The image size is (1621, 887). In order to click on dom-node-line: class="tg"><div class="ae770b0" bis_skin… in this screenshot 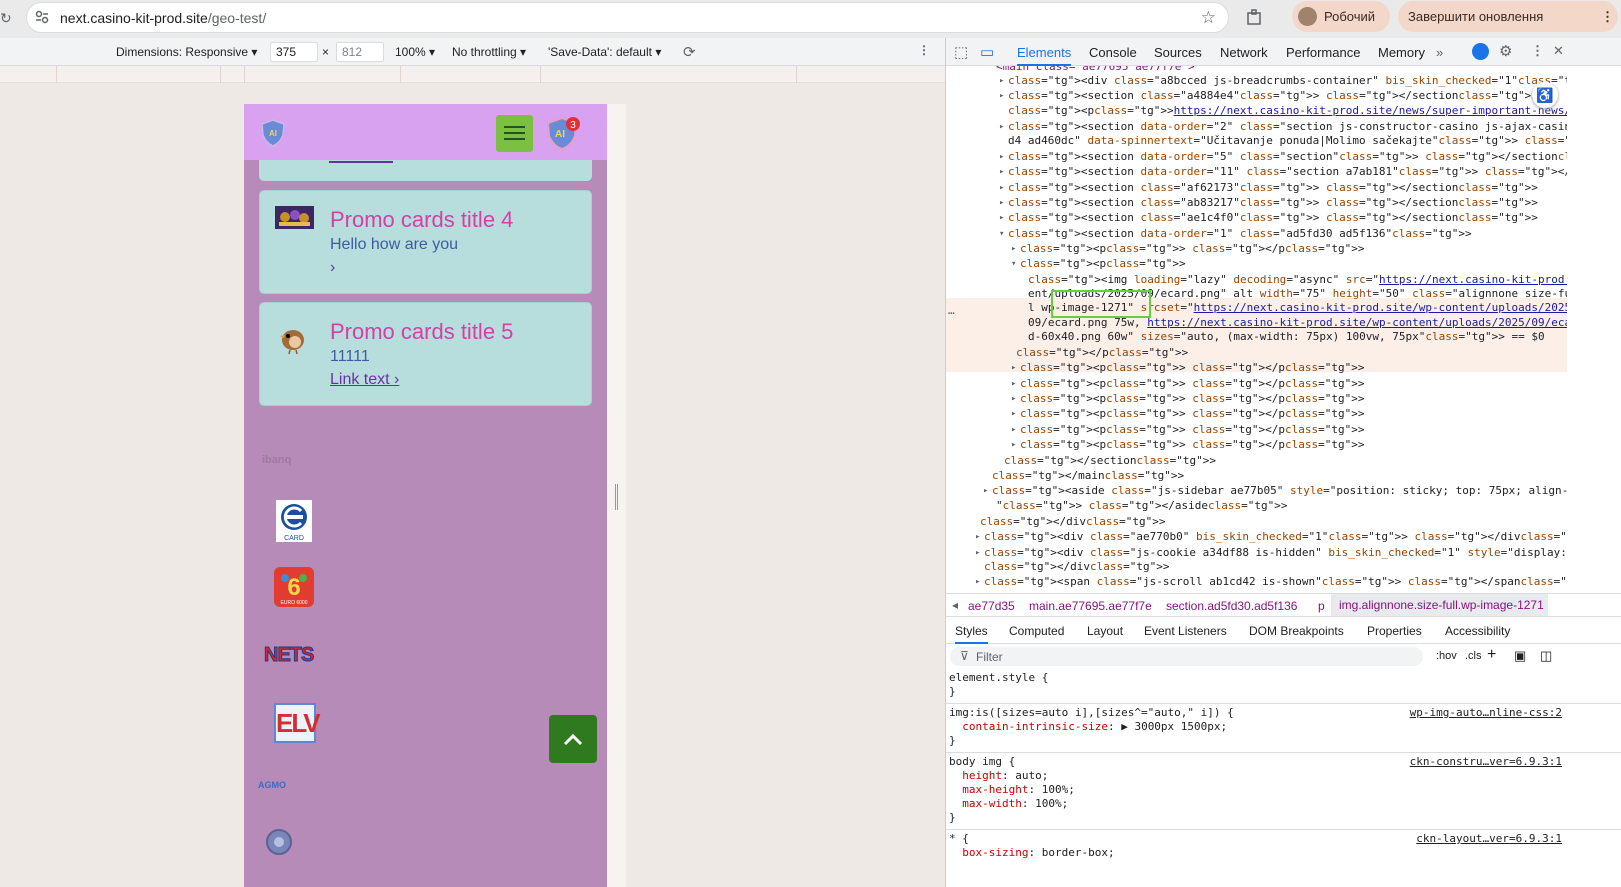, I will do `click(1275, 537)`.